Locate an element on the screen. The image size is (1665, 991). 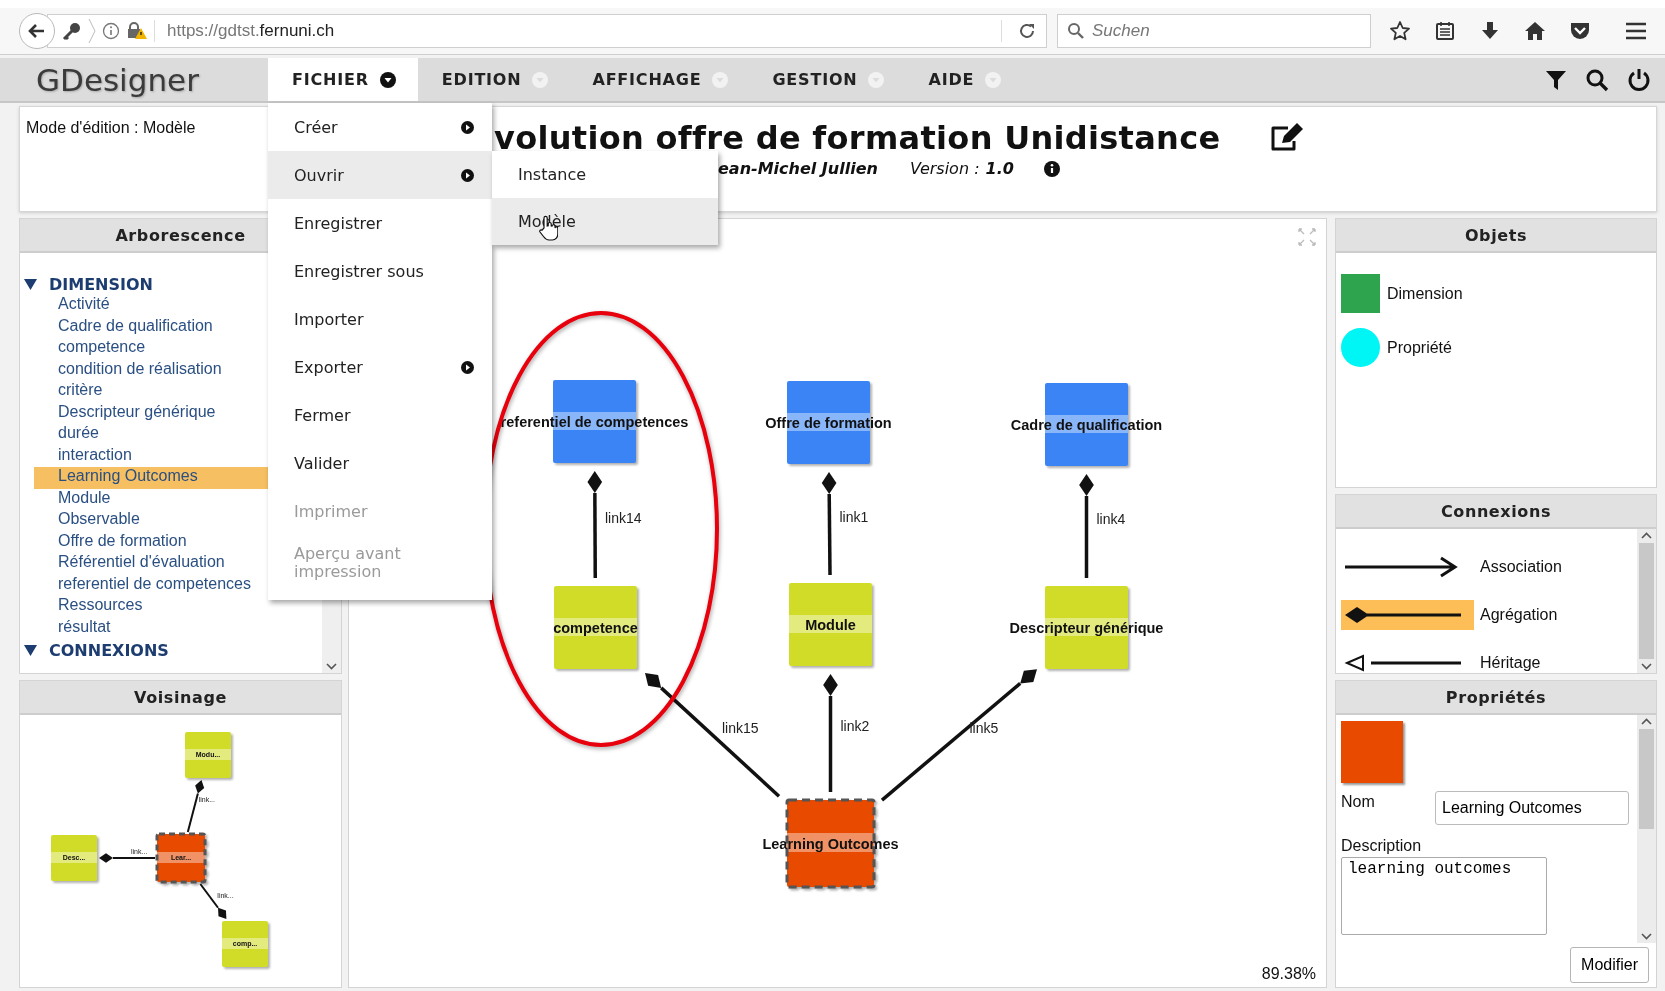
panel-header: Voisinage is located at coordinates (180, 698).